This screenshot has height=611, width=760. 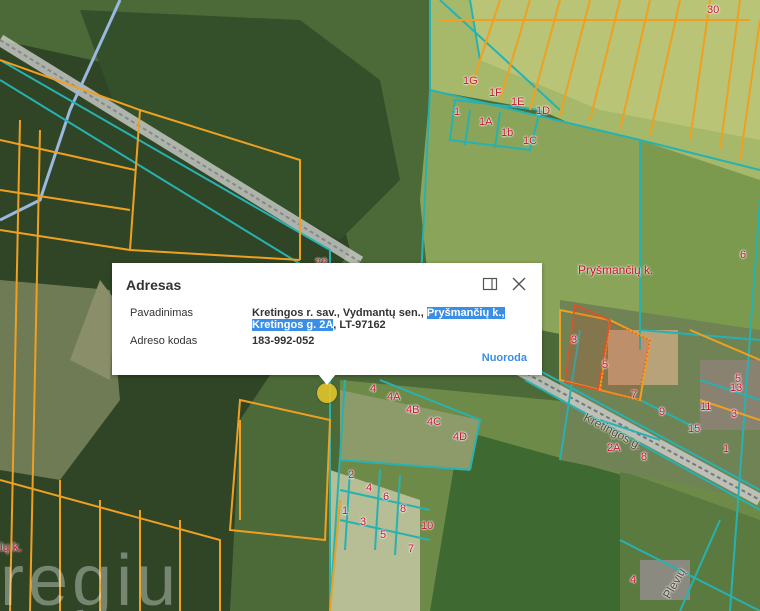 I want to click on address-code-value: 183-992-052, so click(x=283, y=341).